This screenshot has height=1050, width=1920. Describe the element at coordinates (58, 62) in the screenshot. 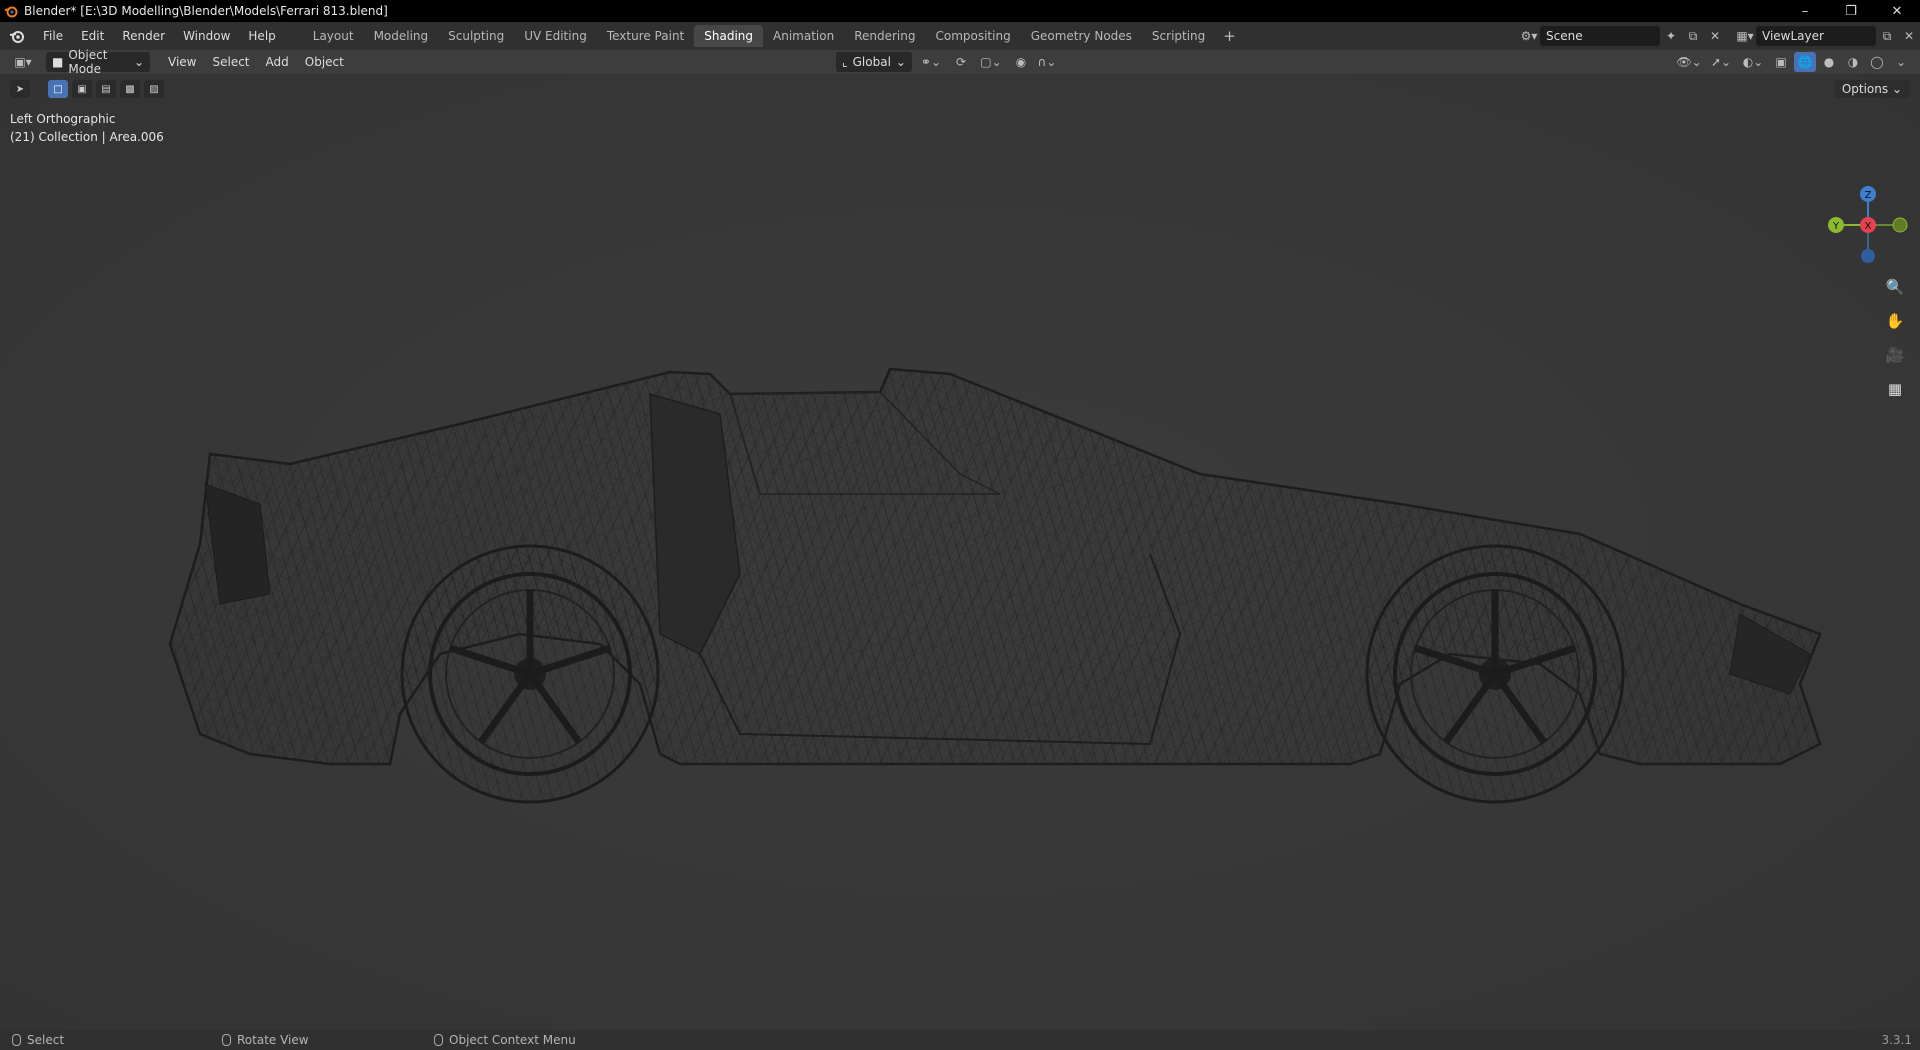

I see `object-mode-icon: ■` at that location.